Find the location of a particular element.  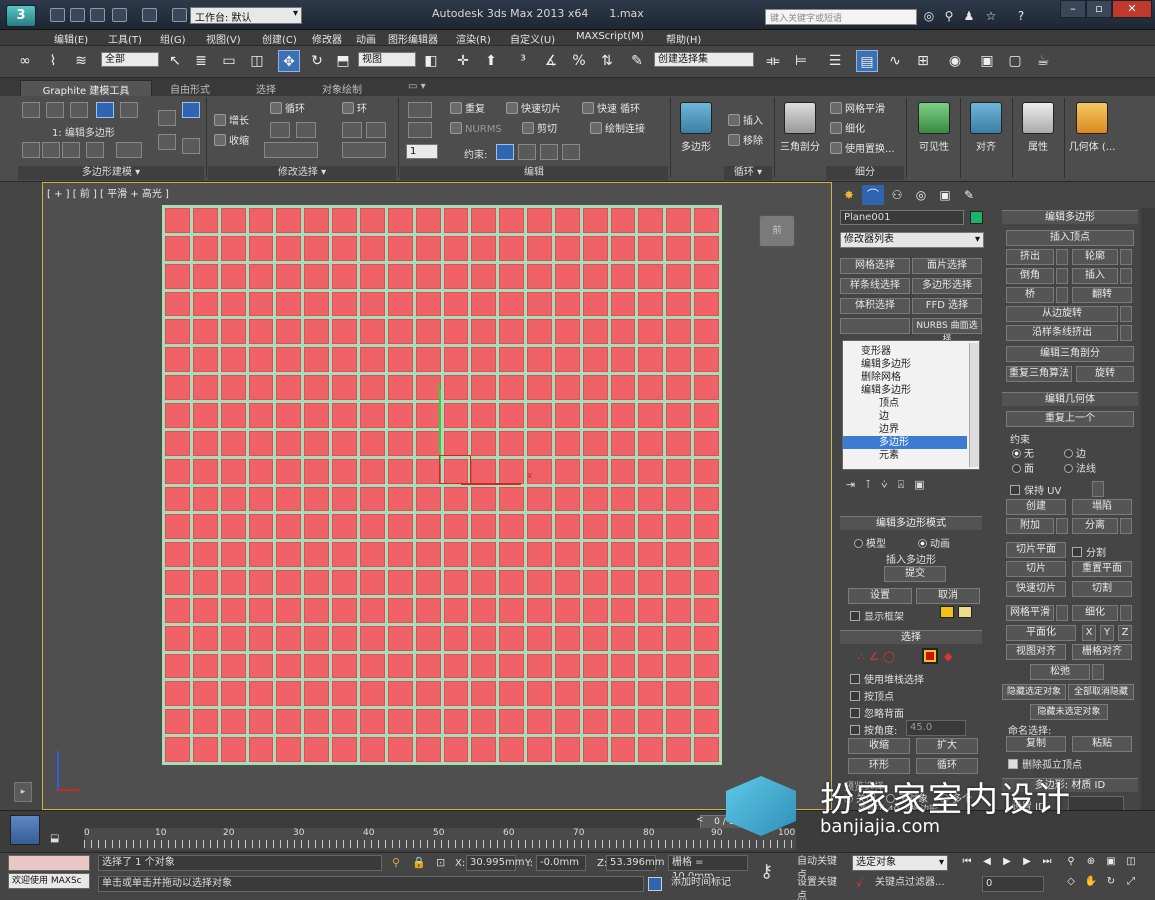

display-tab-icon: ▣ is located at coordinates (945, 195).